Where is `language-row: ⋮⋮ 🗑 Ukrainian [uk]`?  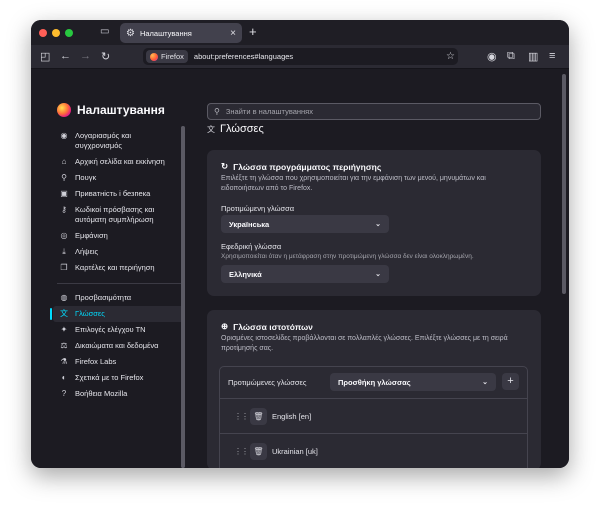
language-row: ⋮⋮ 🗑 Ukrainian [uk] is located at coordinates (373, 451).